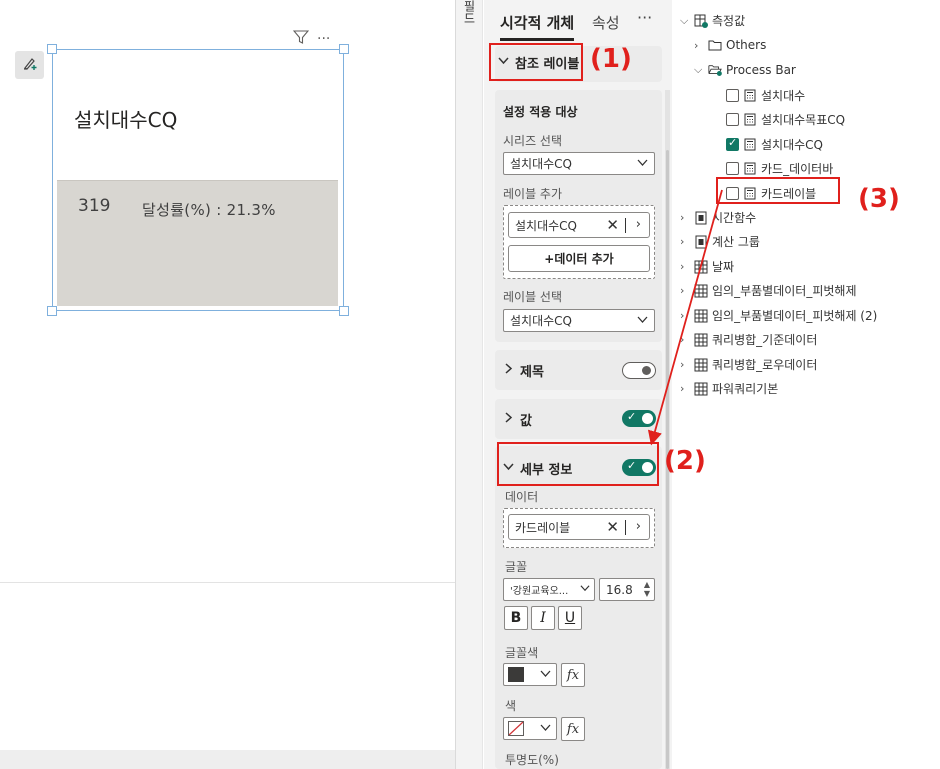 The width and height of the screenshot is (940, 769). I want to click on label-select: 설치대수CQ, so click(579, 320).